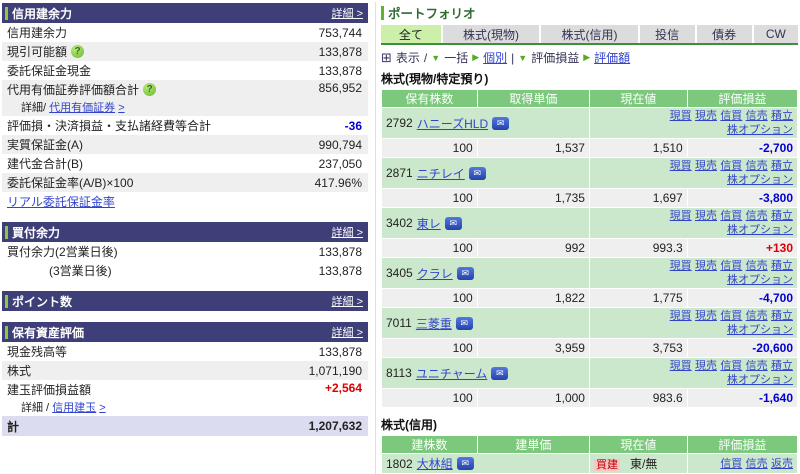 The width and height of the screenshot is (800, 474). I want to click on individual-link: 個別, so click(495, 57).